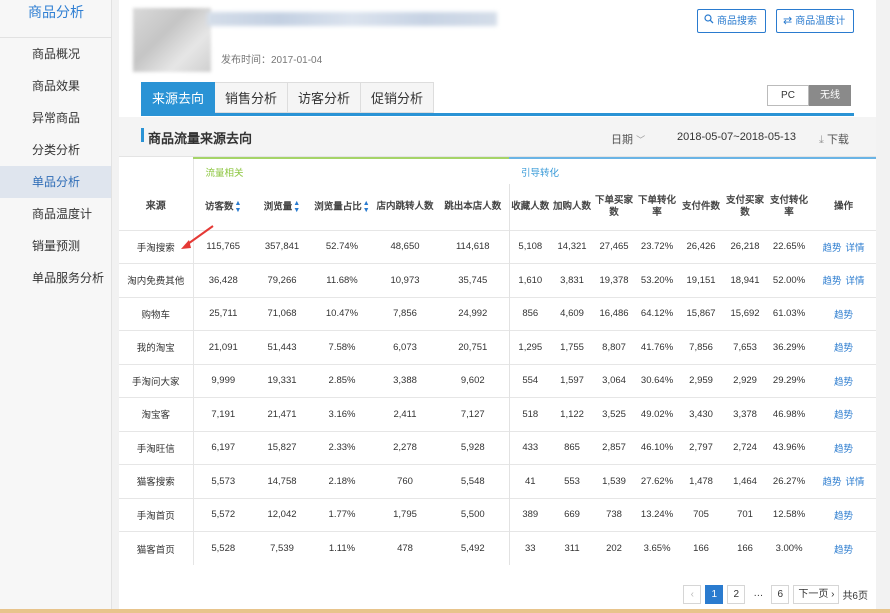  I want to click on table-cell: 865, so click(572, 447).